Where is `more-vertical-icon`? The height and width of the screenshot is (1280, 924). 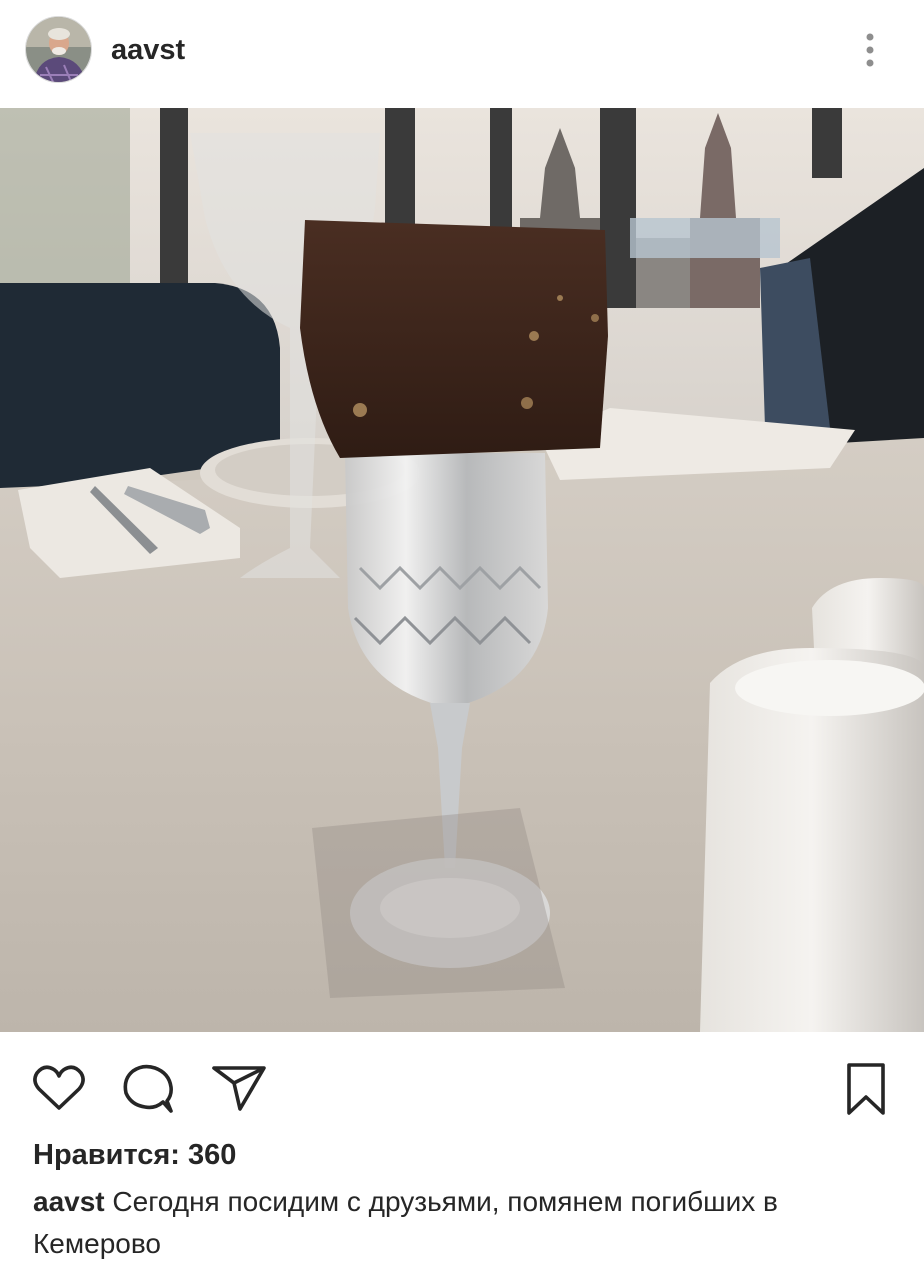 more-vertical-icon is located at coordinates (870, 50).